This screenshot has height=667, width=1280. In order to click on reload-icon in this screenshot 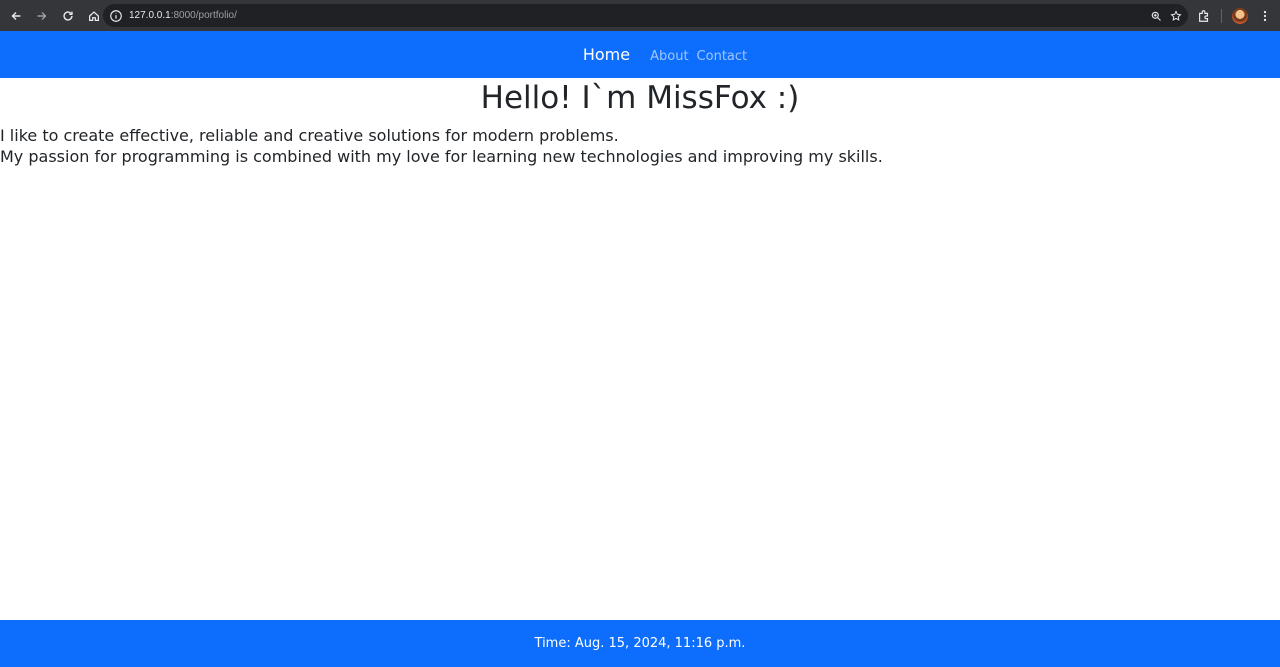, I will do `click(68, 15)`.